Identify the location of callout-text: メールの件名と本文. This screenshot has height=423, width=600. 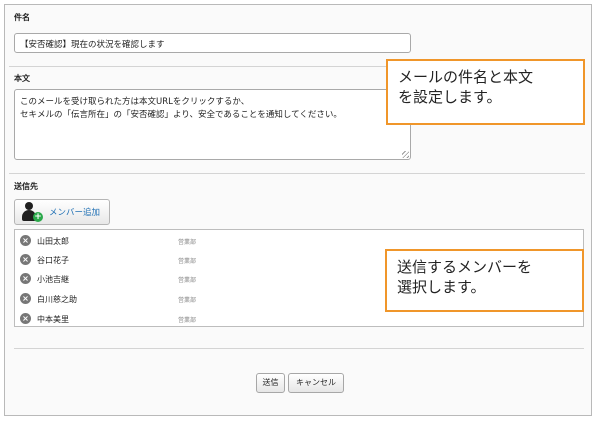
(466, 77).